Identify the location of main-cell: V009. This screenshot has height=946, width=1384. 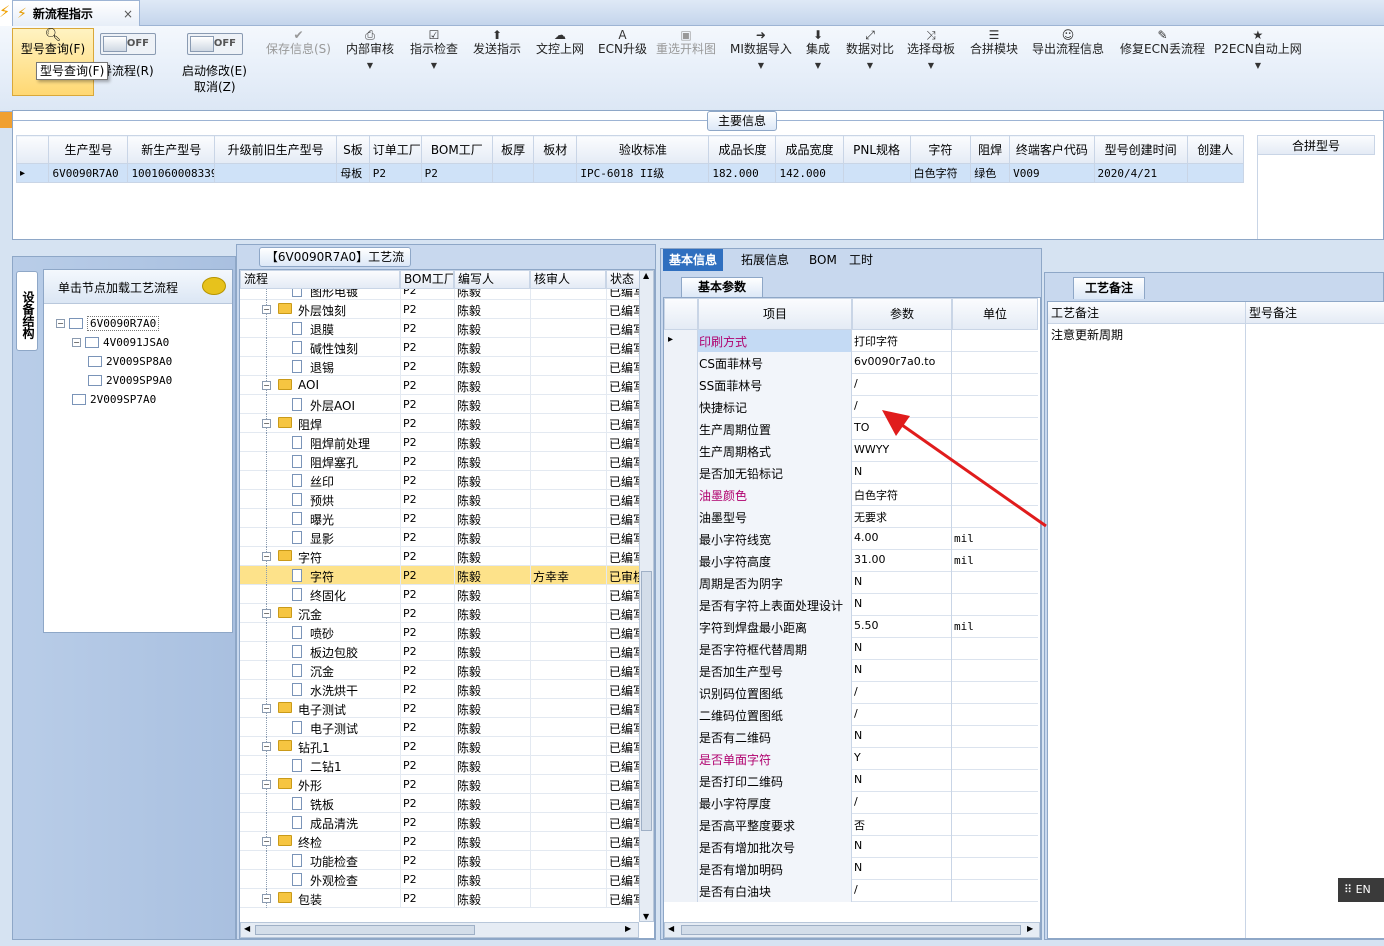
(1052, 173).